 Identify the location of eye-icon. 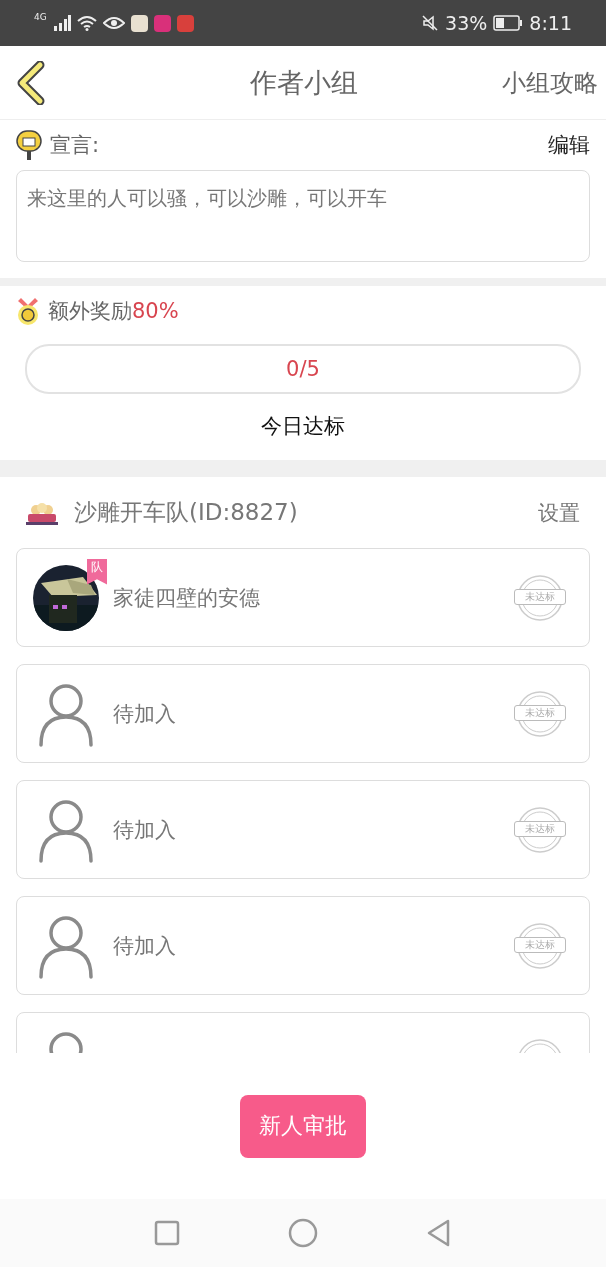
(113, 23).